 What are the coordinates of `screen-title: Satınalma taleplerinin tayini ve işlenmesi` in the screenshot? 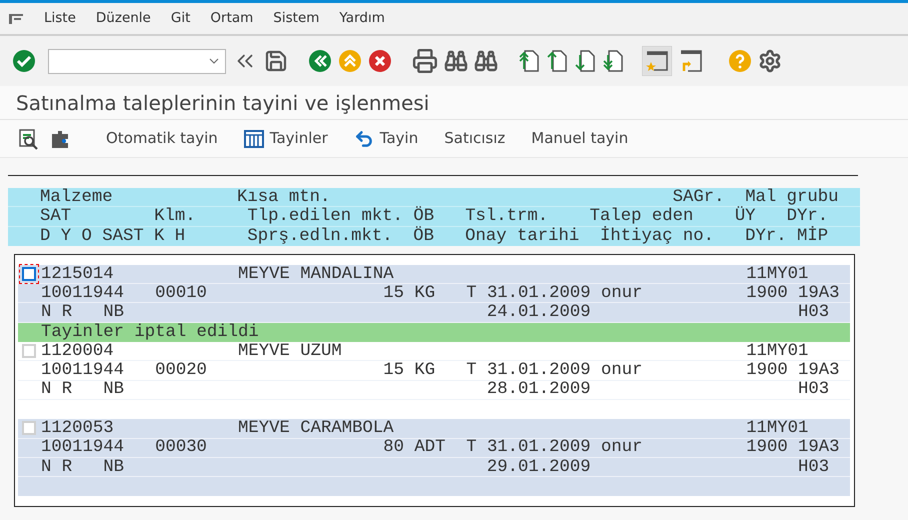 It's located at (223, 103).